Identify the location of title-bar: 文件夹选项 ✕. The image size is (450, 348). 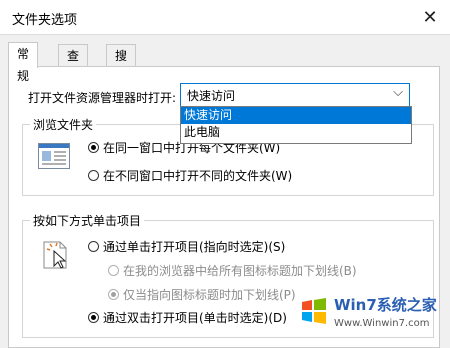
(225, 17).